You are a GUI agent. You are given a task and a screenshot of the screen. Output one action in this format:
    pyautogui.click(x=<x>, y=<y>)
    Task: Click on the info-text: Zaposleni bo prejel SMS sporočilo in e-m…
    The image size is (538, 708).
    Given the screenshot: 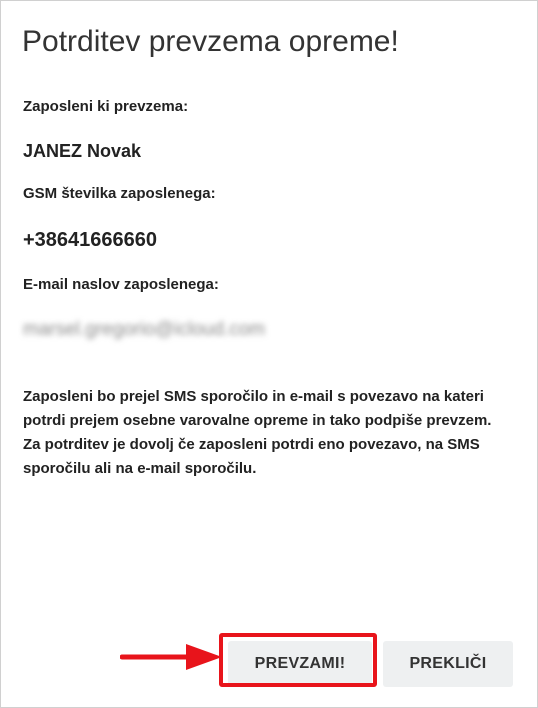 What is the action you would take?
    pyautogui.click(x=257, y=432)
    